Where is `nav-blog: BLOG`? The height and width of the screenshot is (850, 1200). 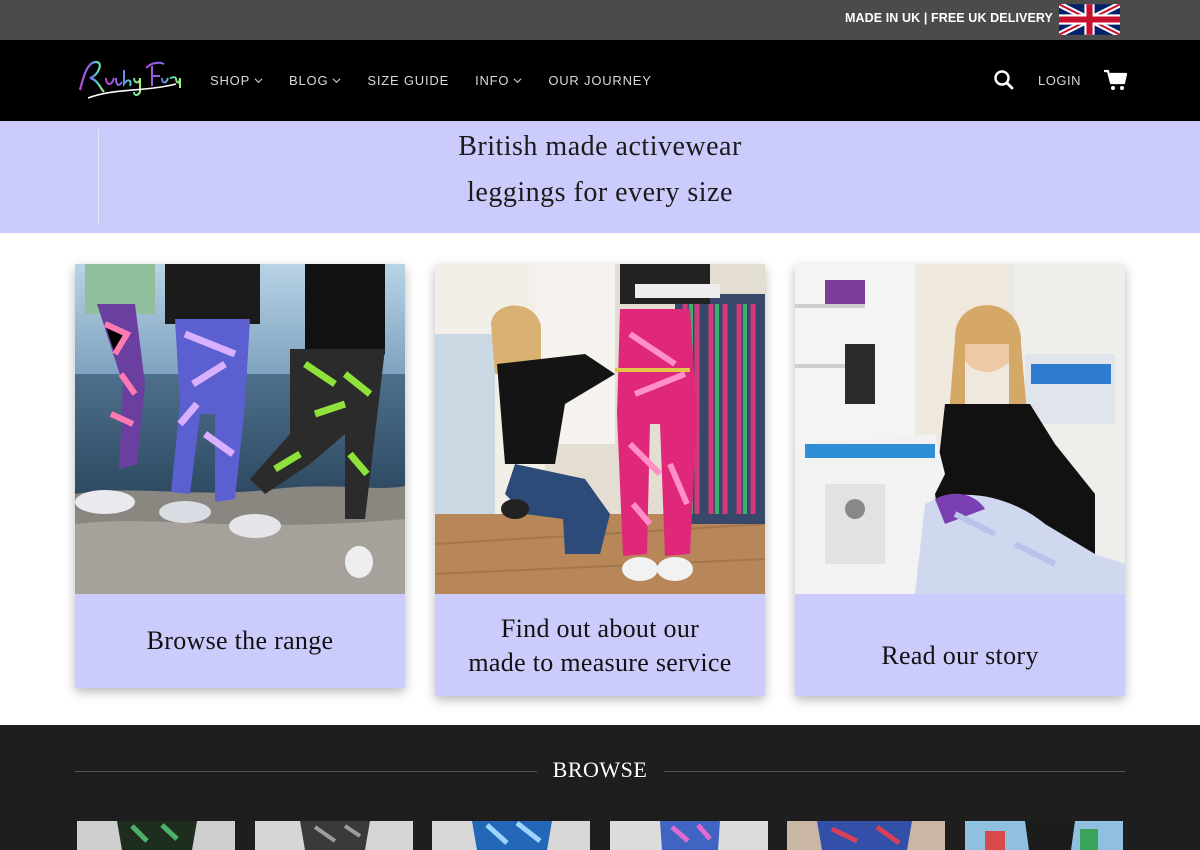 nav-blog: BLOG is located at coordinates (315, 80).